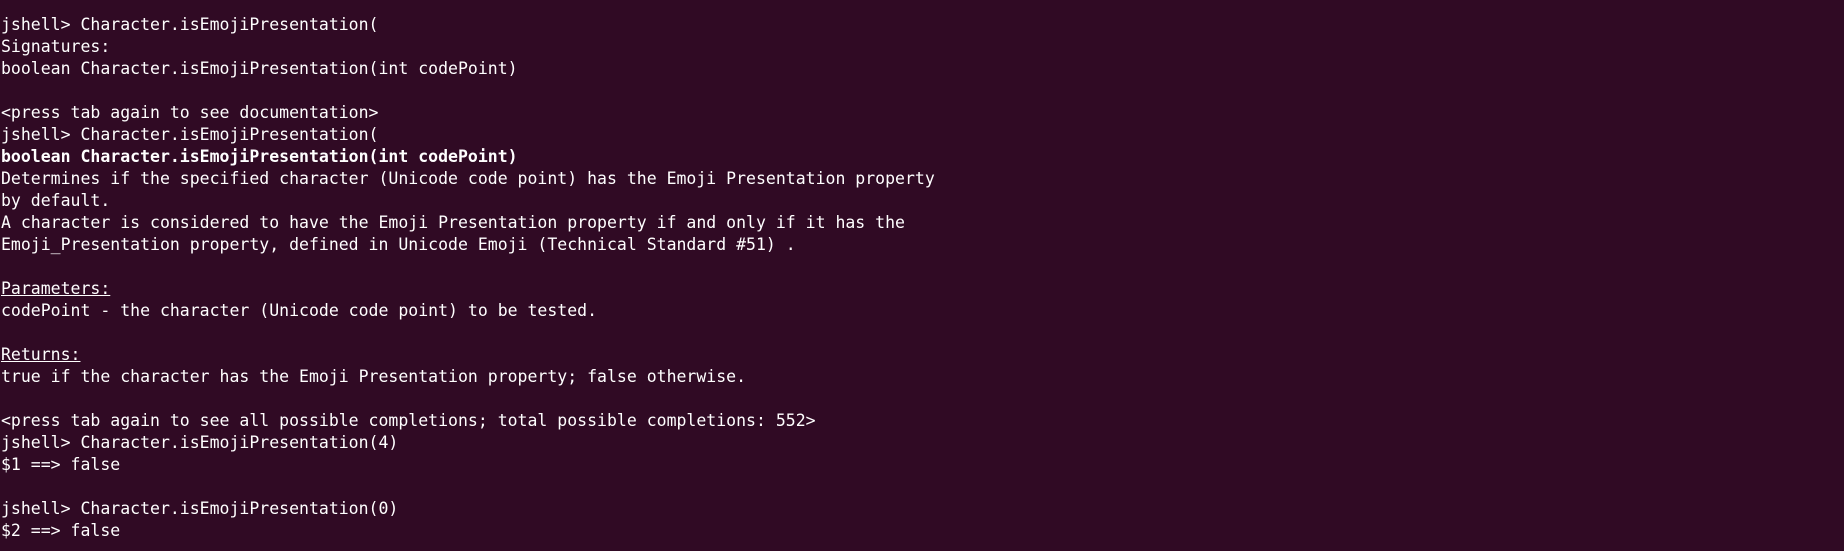 Image resolution: width=1844 pixels, height=551 pixels. Describe the element at coordinates (61, 530) in the screenshot. I see `line-text: $2 ==> false` at that location.